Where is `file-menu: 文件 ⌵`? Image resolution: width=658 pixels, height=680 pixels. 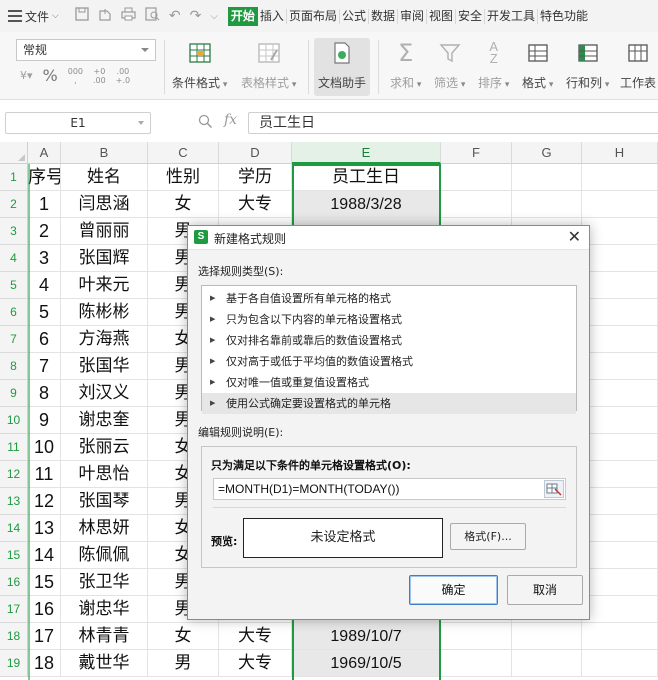
file-menu: 文件 ⌵ is located at coordinates (32, 16).